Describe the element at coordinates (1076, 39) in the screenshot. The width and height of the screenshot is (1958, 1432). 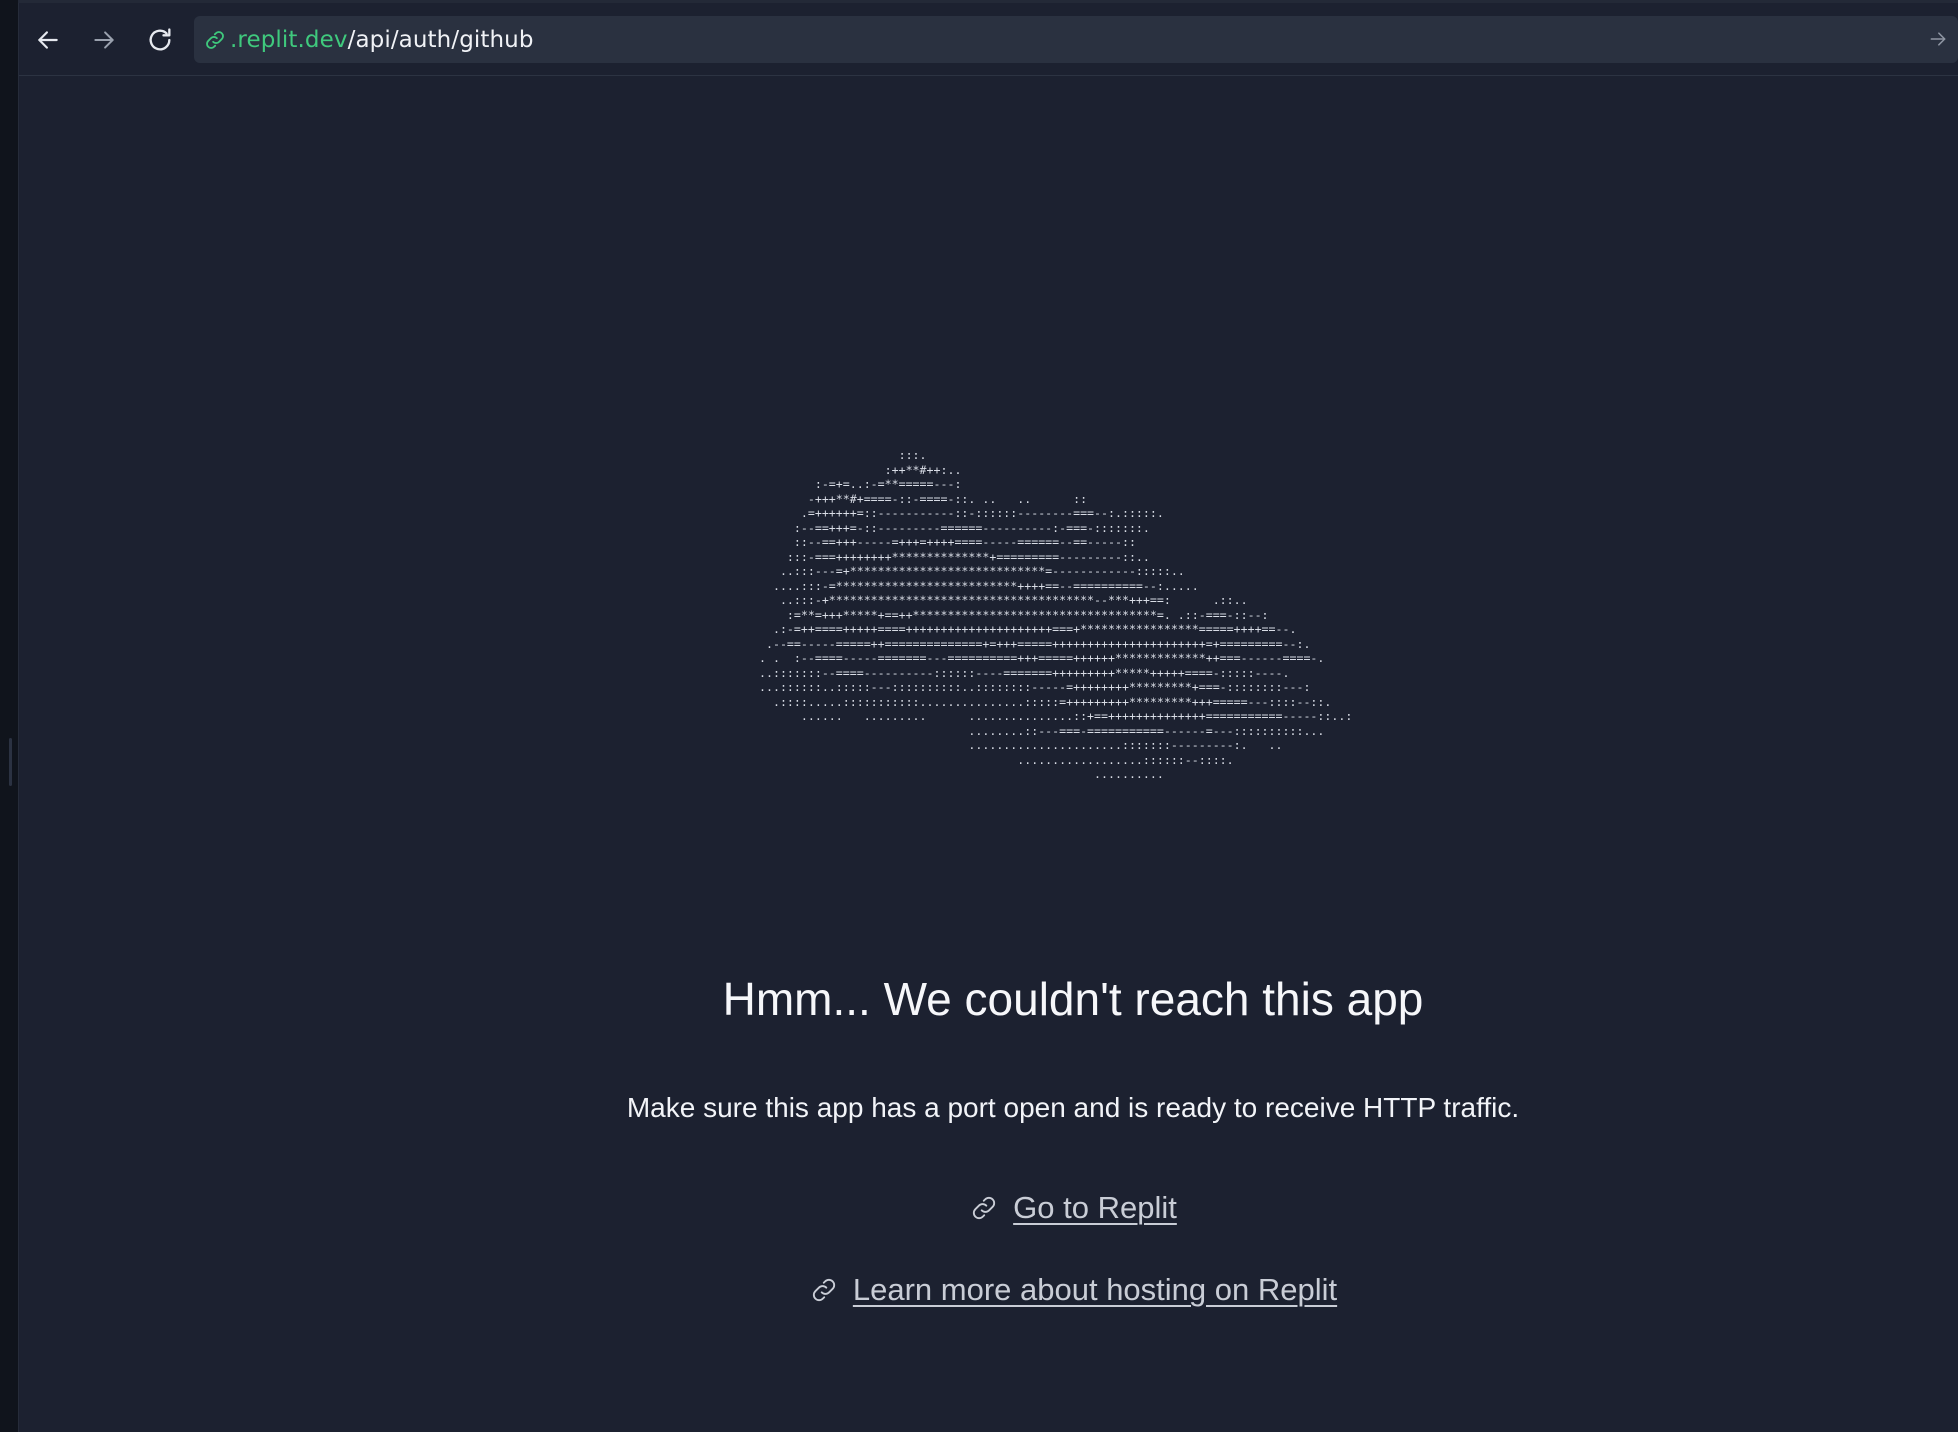
I see `url-bar: .replit.dev/api/auth/github` at that location.